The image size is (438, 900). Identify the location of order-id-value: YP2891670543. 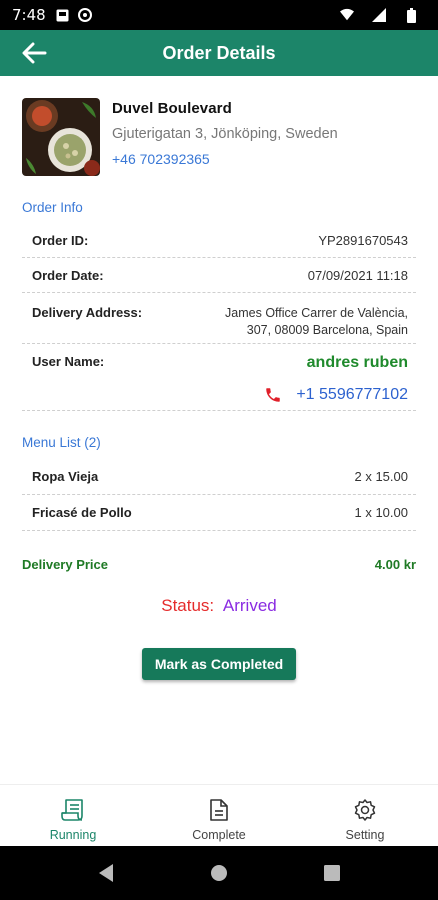
(363, 240).